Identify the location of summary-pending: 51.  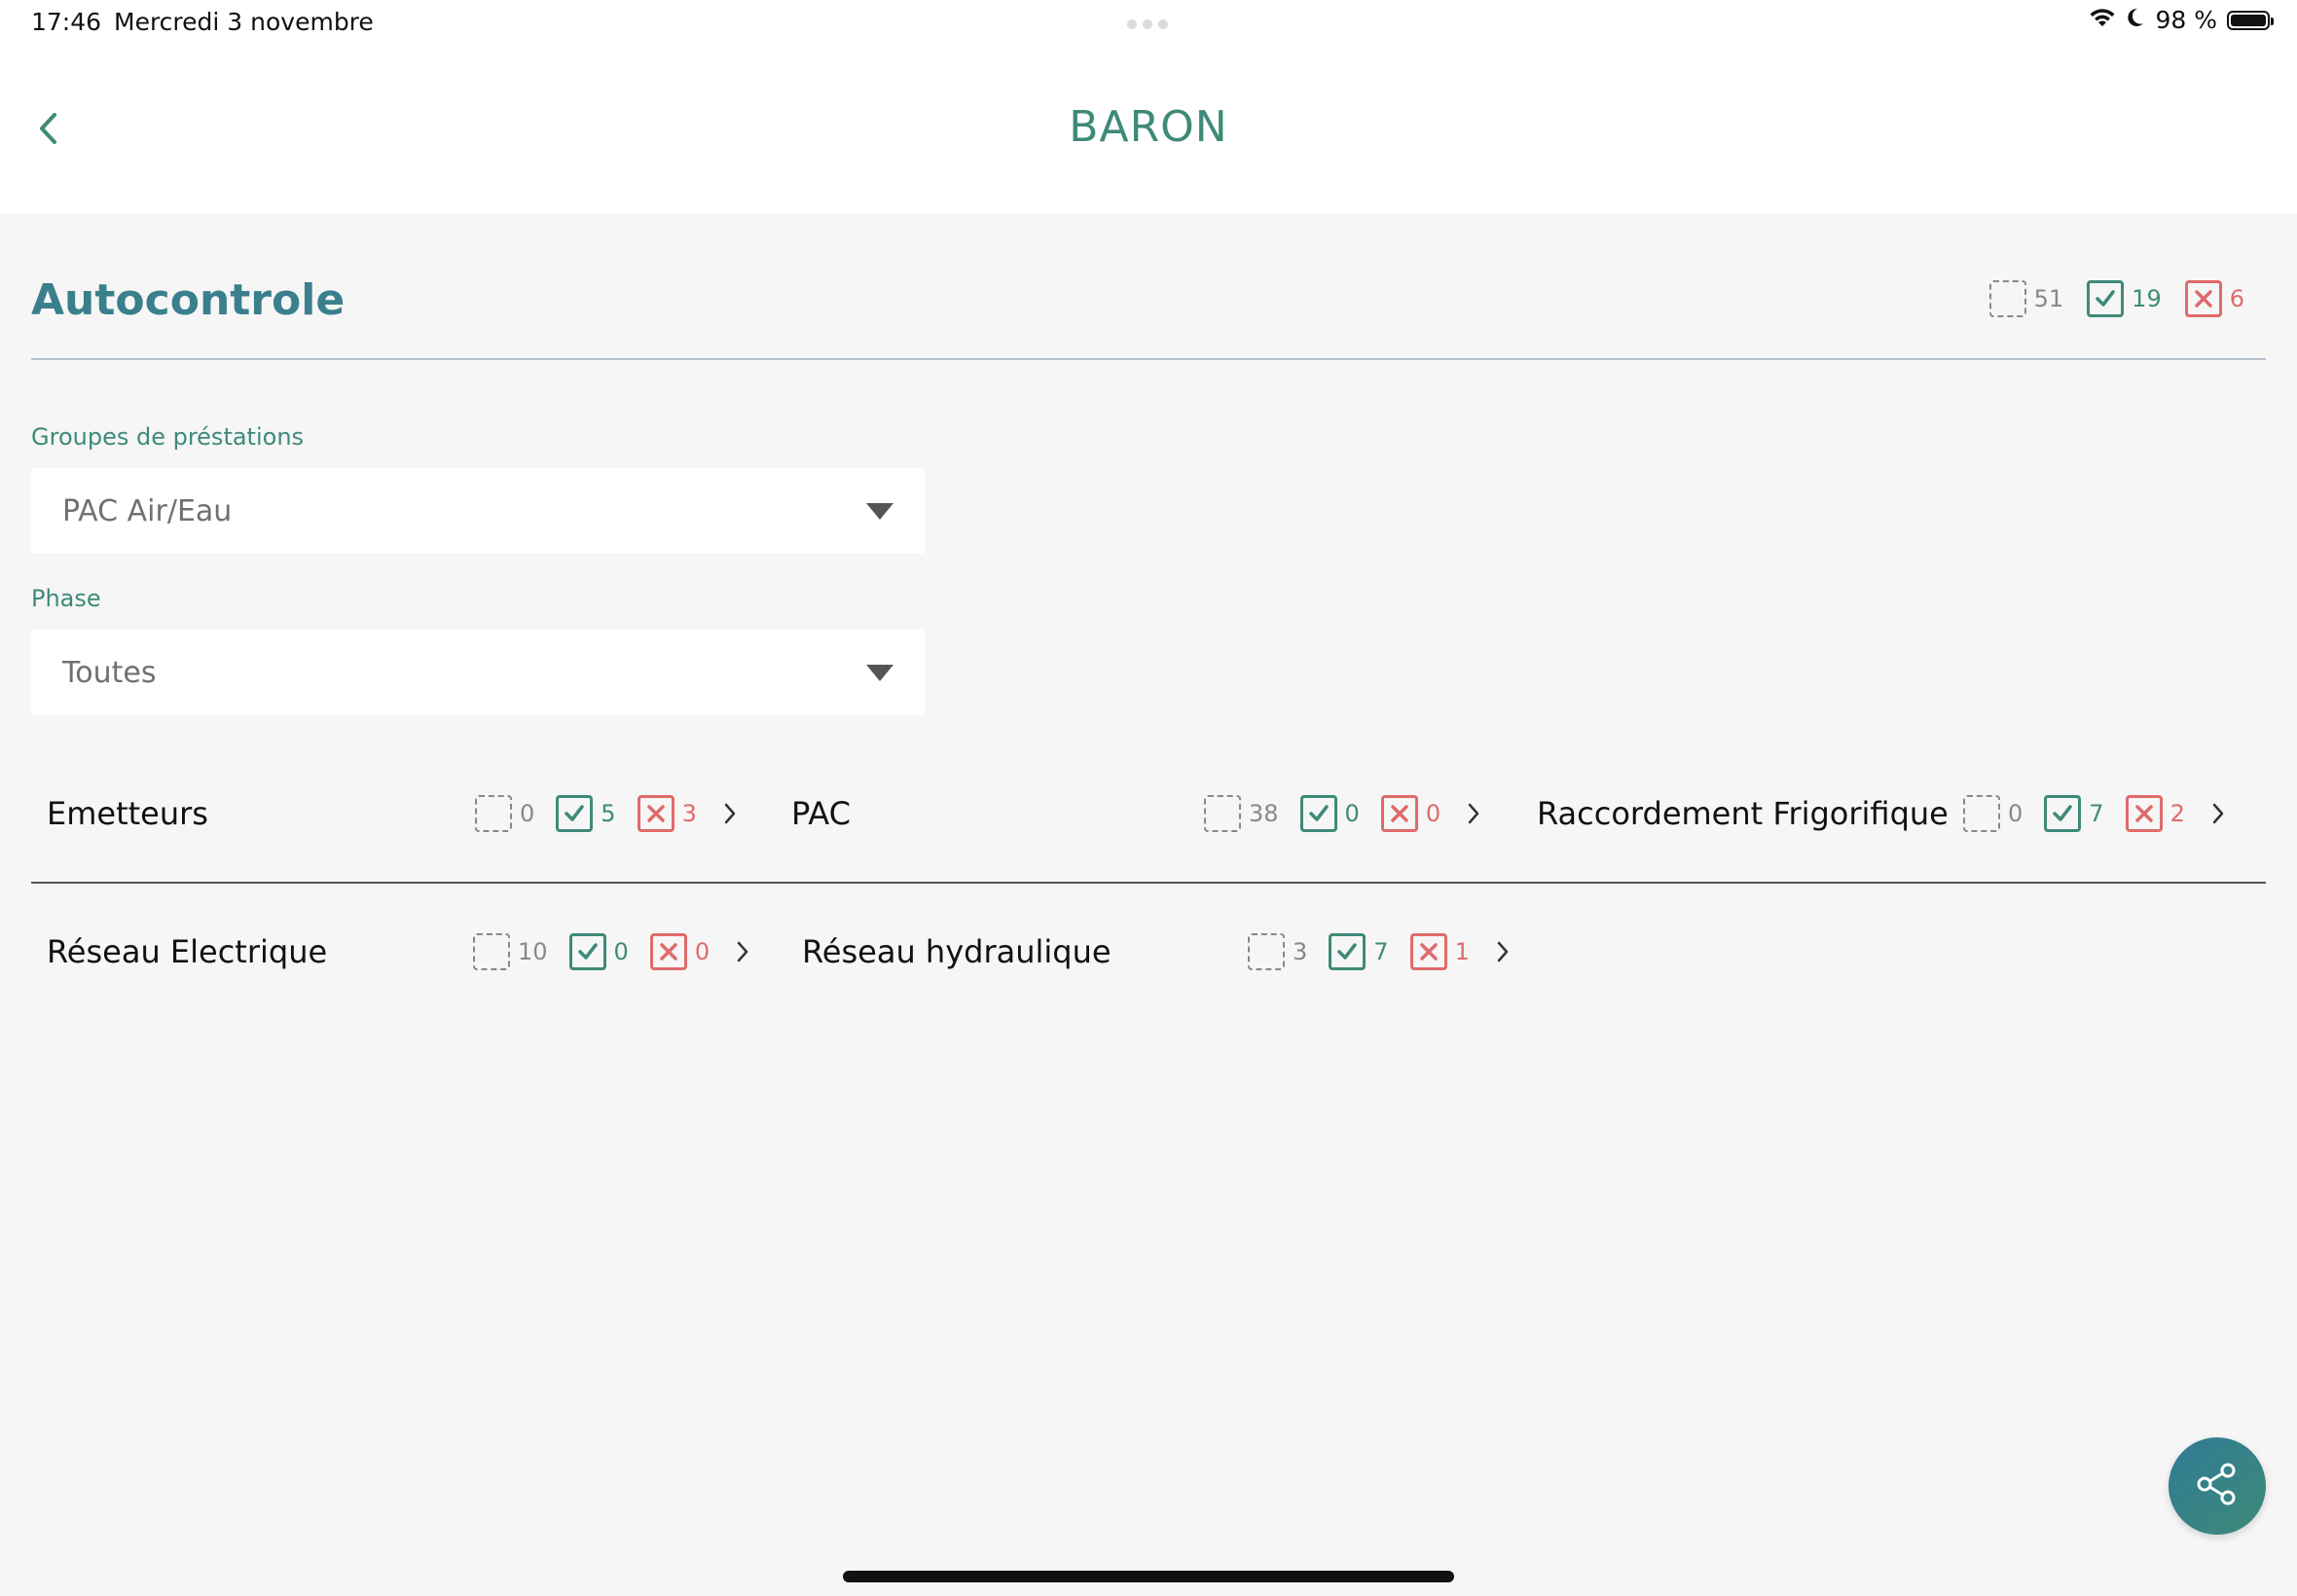
(2026, 298).